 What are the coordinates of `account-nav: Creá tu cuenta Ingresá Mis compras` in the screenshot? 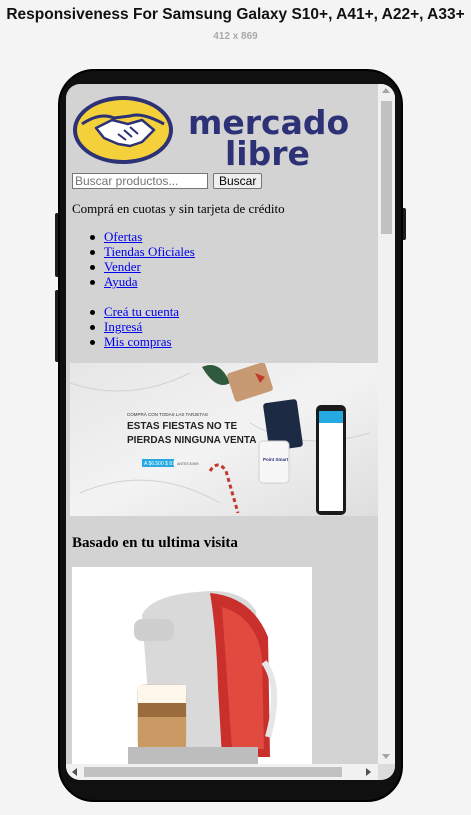 It's located at (134, 326).